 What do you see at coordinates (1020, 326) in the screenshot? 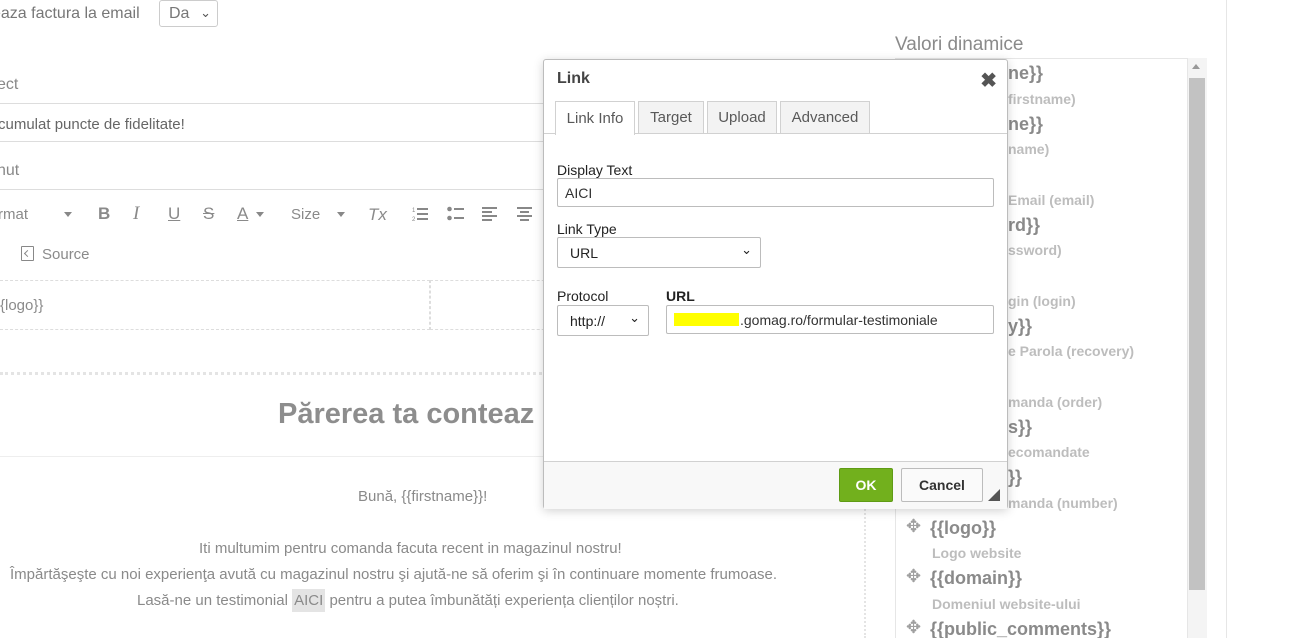
I see `dynamic-value-tag: y}}` at bounding box center [1020, 326].